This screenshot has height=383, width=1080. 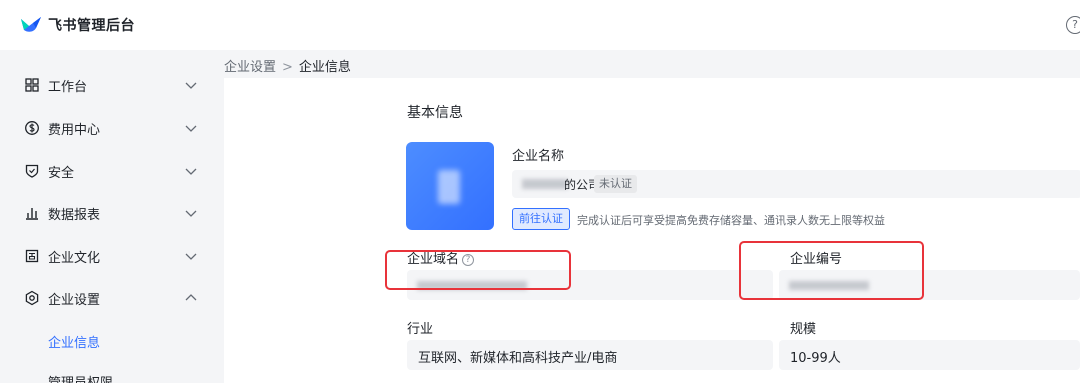 What do you see at coordinates (109, 85) in the screenshot?
I see `sidebar-item-workbench: 工作台` at bounding box center [109, 85].